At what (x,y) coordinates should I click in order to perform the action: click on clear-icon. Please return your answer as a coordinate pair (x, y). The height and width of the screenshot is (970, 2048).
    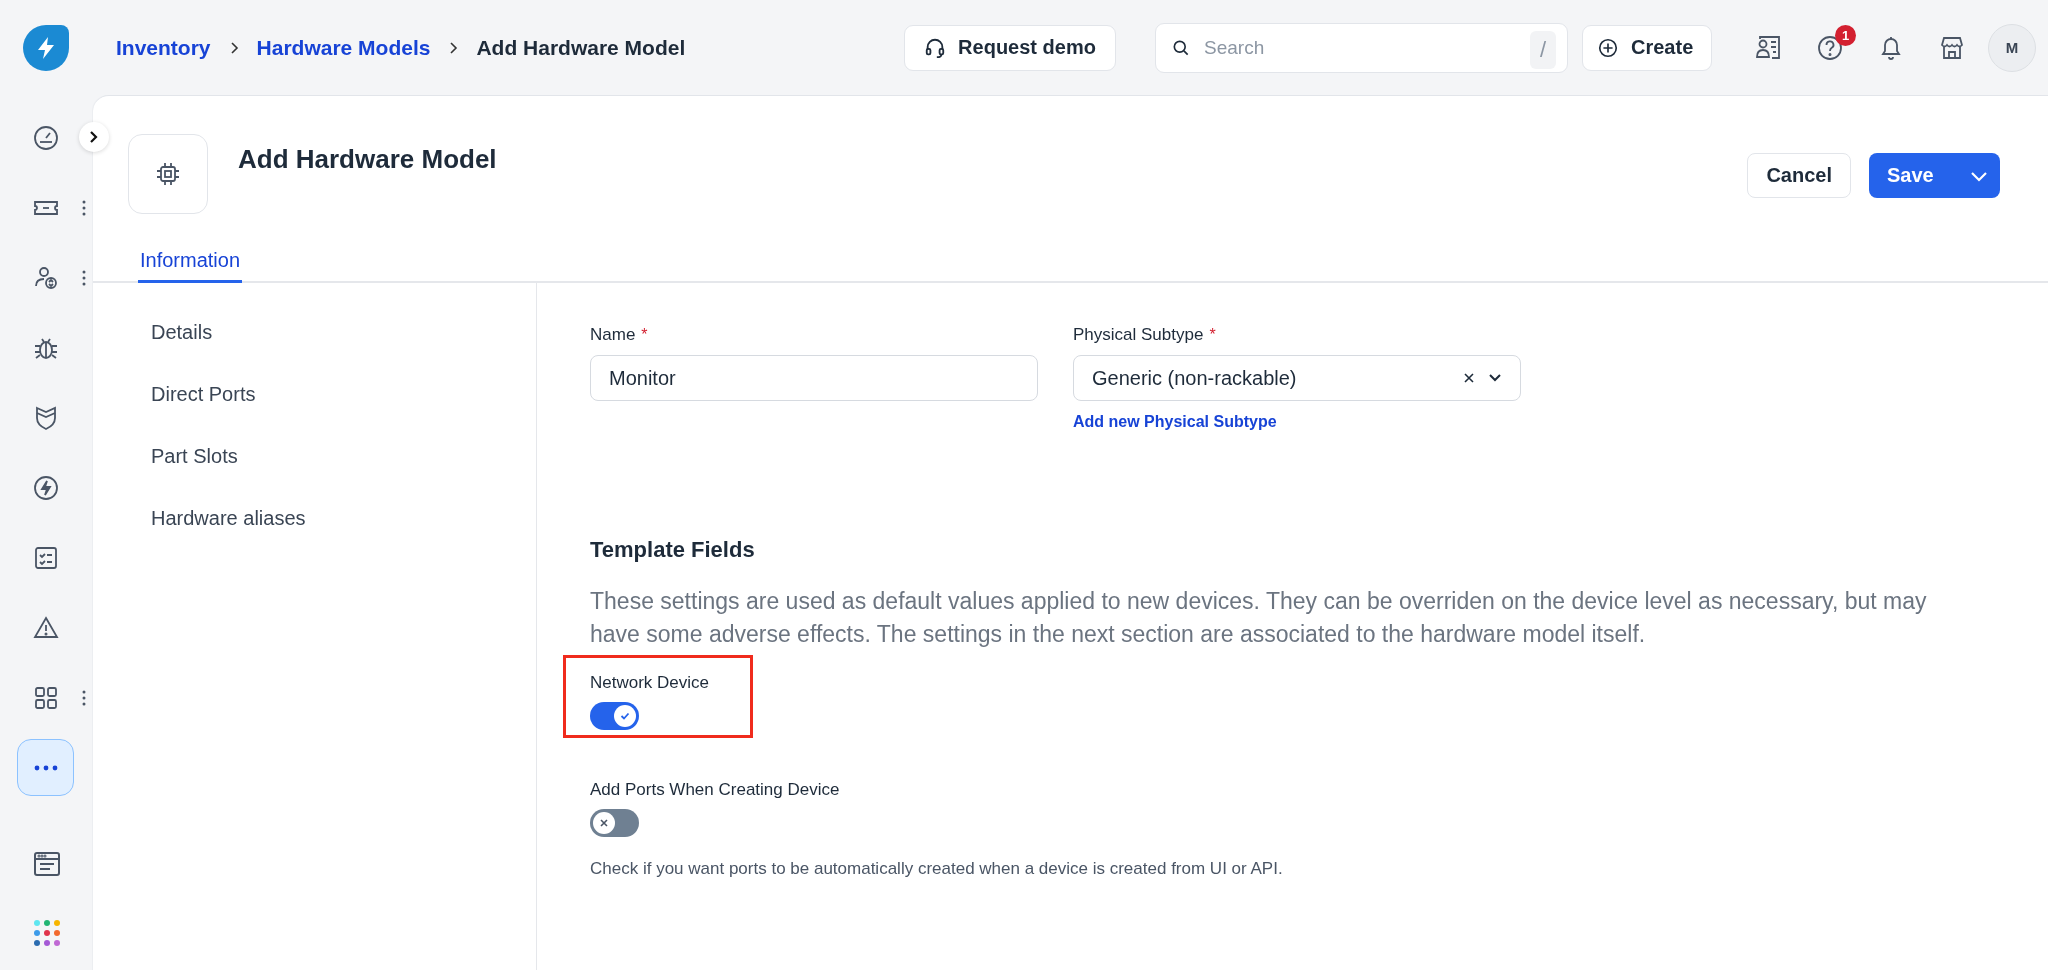
    Looking at the image, I should click on (1469, 378).